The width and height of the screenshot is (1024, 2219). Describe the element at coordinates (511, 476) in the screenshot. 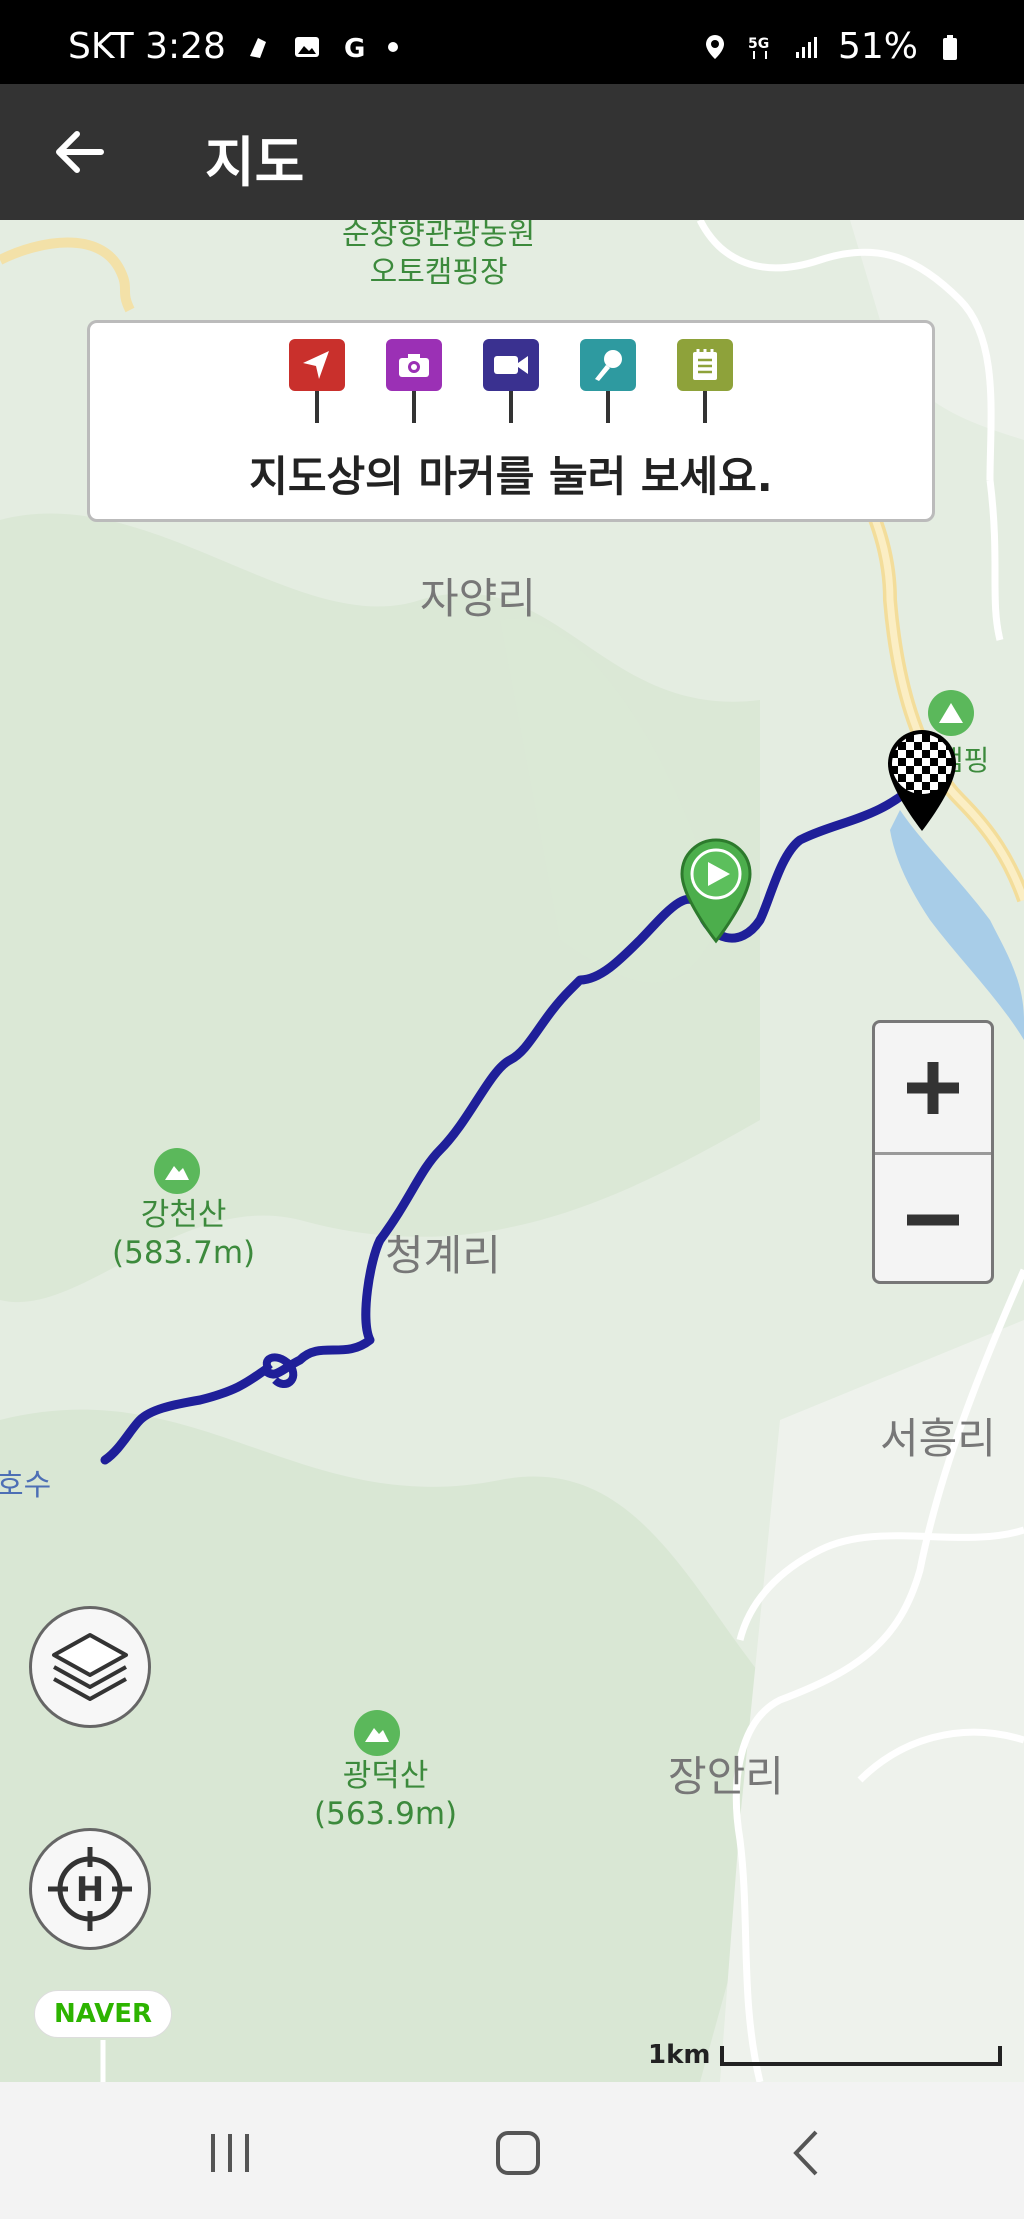

I see `legend-instruction: 지도상의 마커를 눌러 보세요.` at that location.